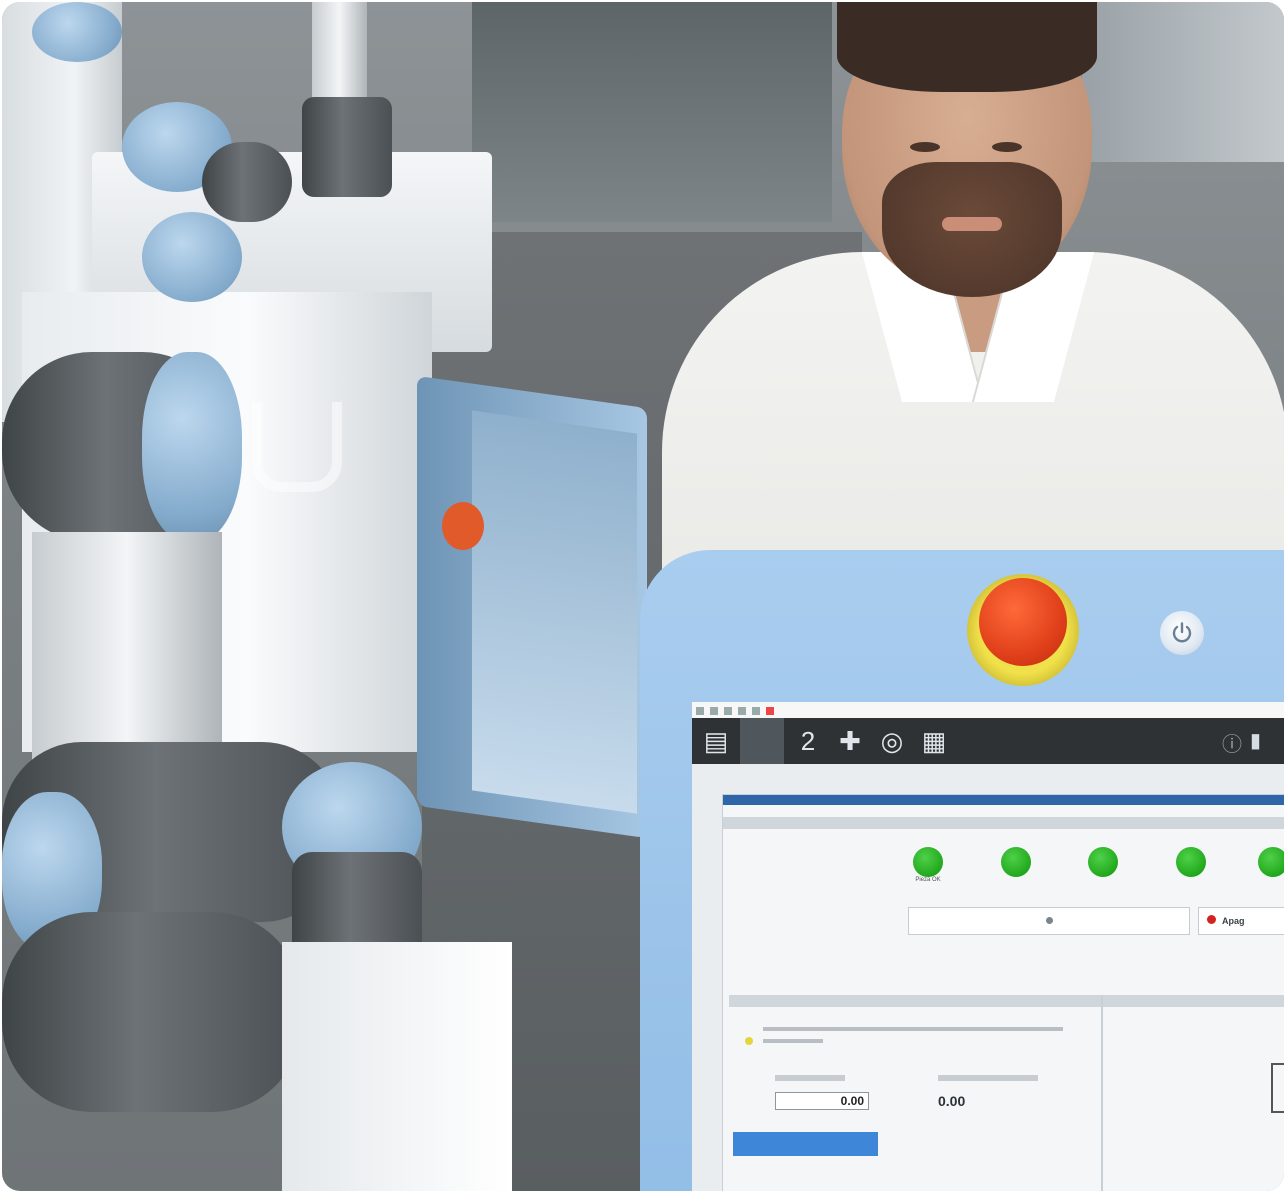  I want to click on start-button, so click(1049, 921).